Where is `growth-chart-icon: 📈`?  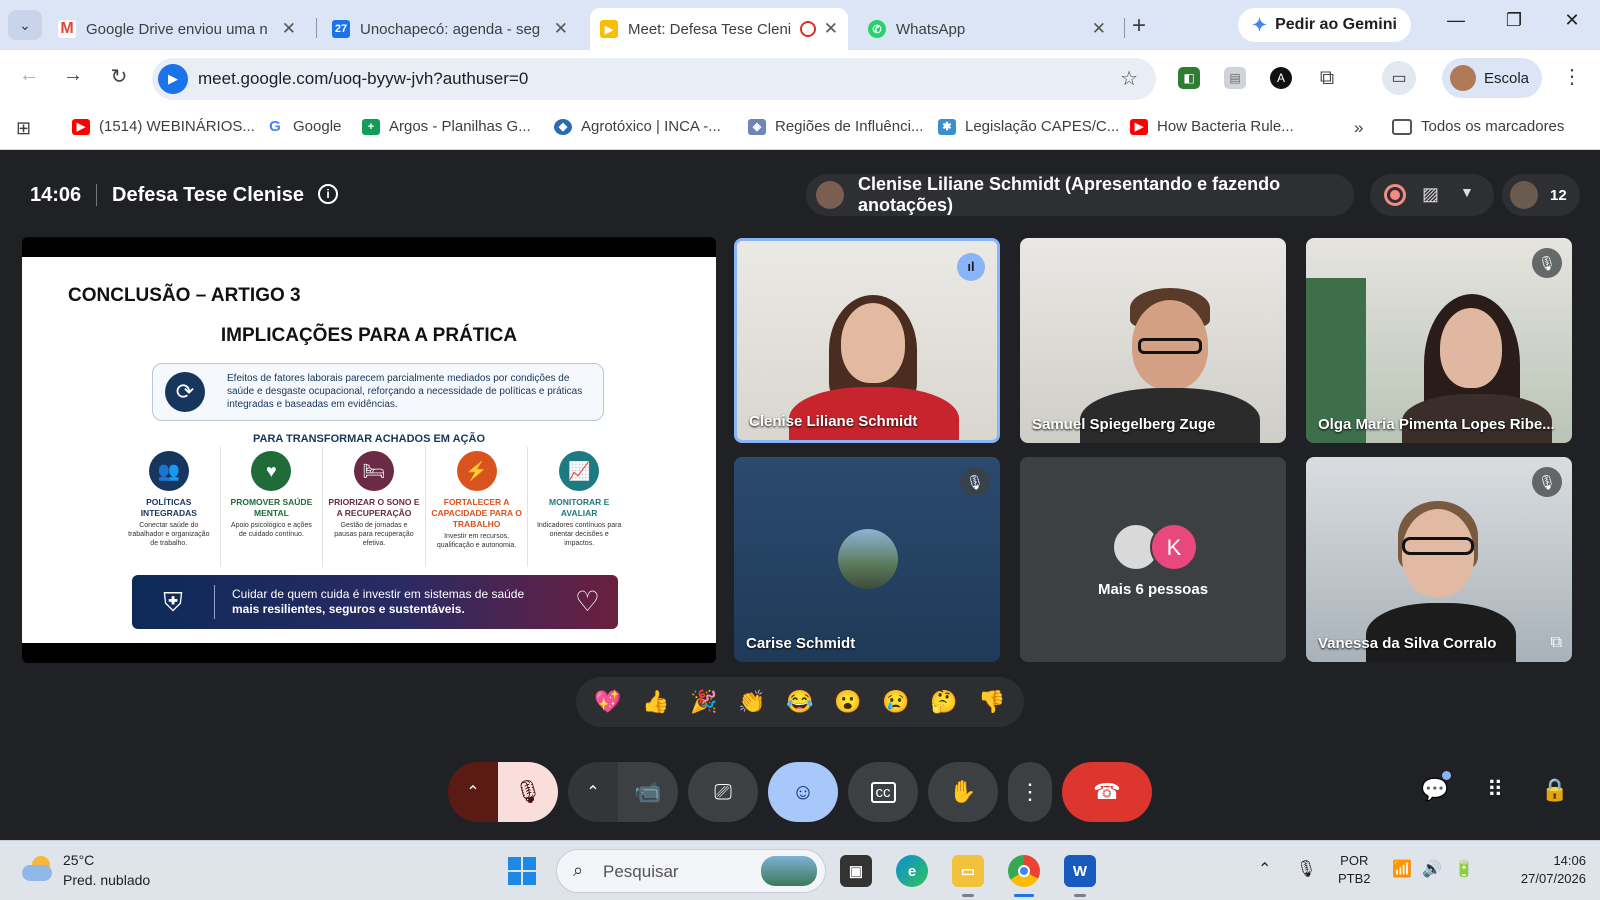
growth-chart-icon: 📈 is located at coordinates (579, 471).